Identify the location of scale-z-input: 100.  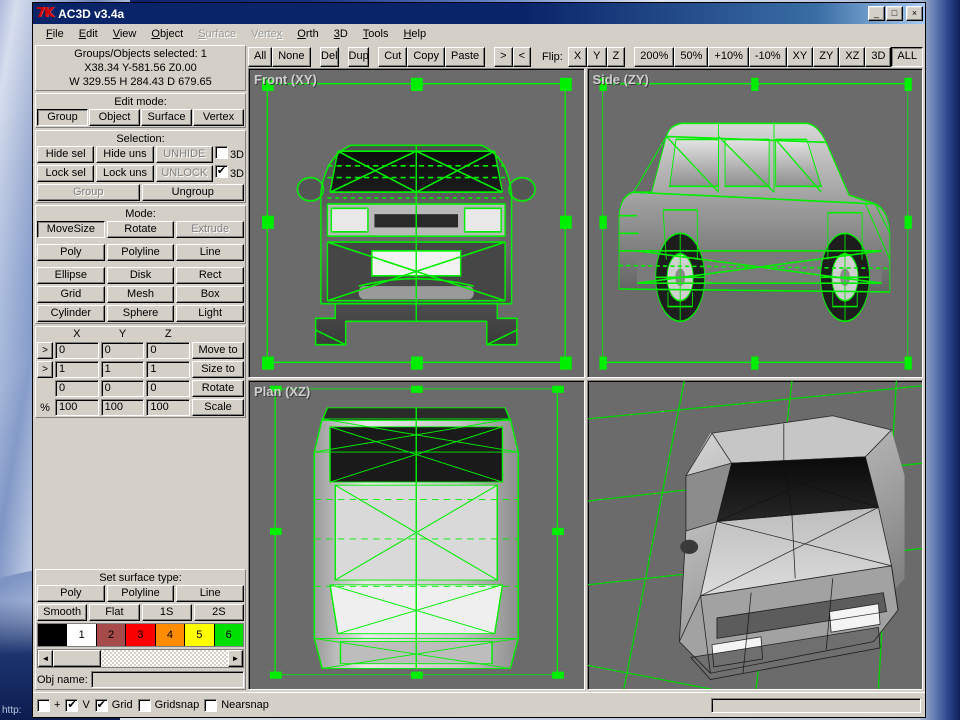
(168, 407).